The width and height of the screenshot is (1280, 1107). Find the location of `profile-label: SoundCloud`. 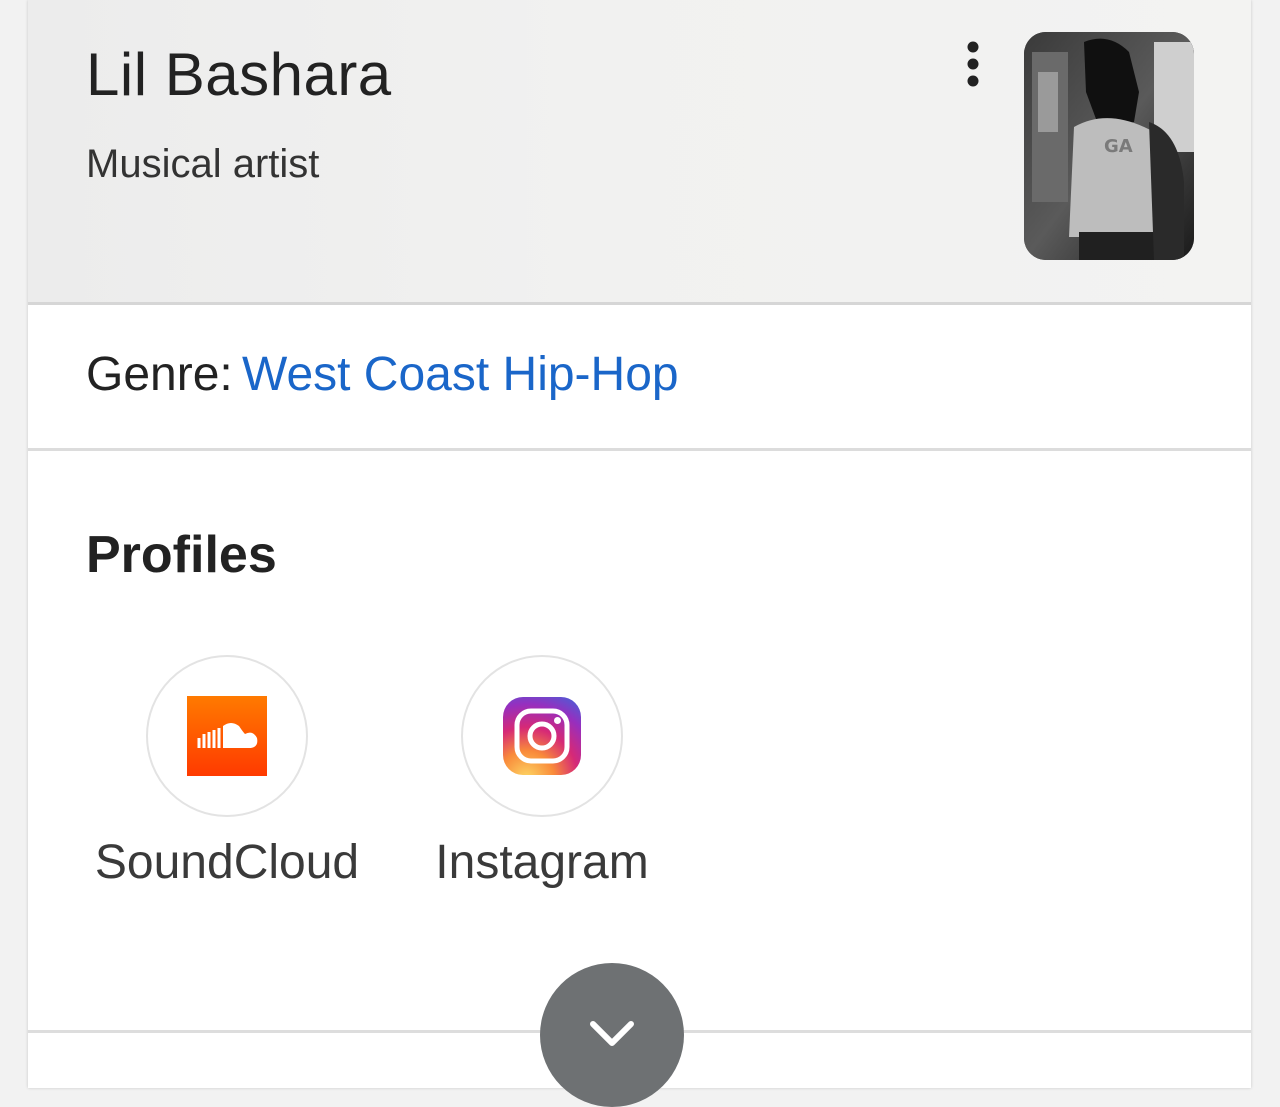

profile-label: SoundCloud is located at coordinates (227, 862).